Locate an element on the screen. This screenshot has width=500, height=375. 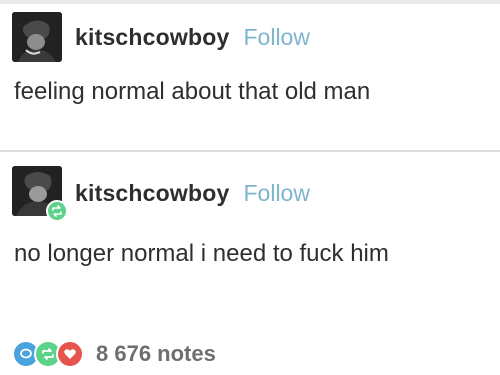
notes-count: 8 676 notes is located at coordinates (156, 354).